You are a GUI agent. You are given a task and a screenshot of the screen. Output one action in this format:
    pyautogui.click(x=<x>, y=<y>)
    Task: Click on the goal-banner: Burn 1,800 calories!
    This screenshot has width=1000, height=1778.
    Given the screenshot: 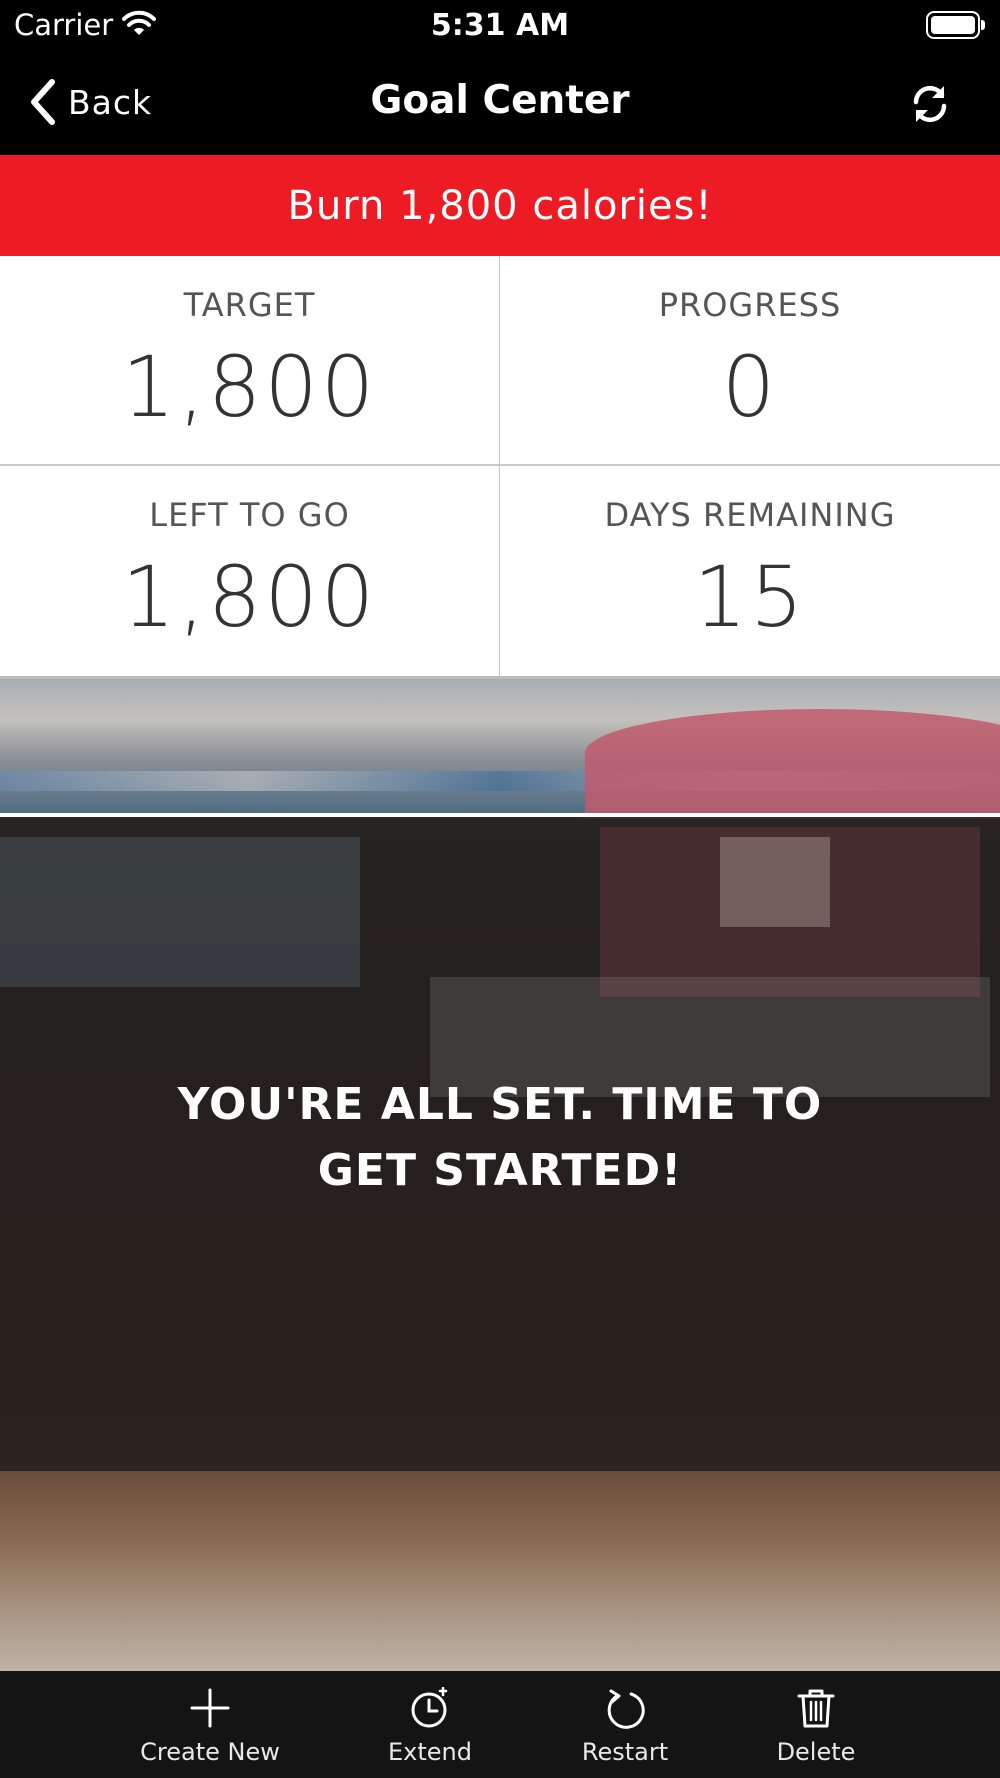 What is the action you would take?
    pyautogui.click(x=500, y=205)
    